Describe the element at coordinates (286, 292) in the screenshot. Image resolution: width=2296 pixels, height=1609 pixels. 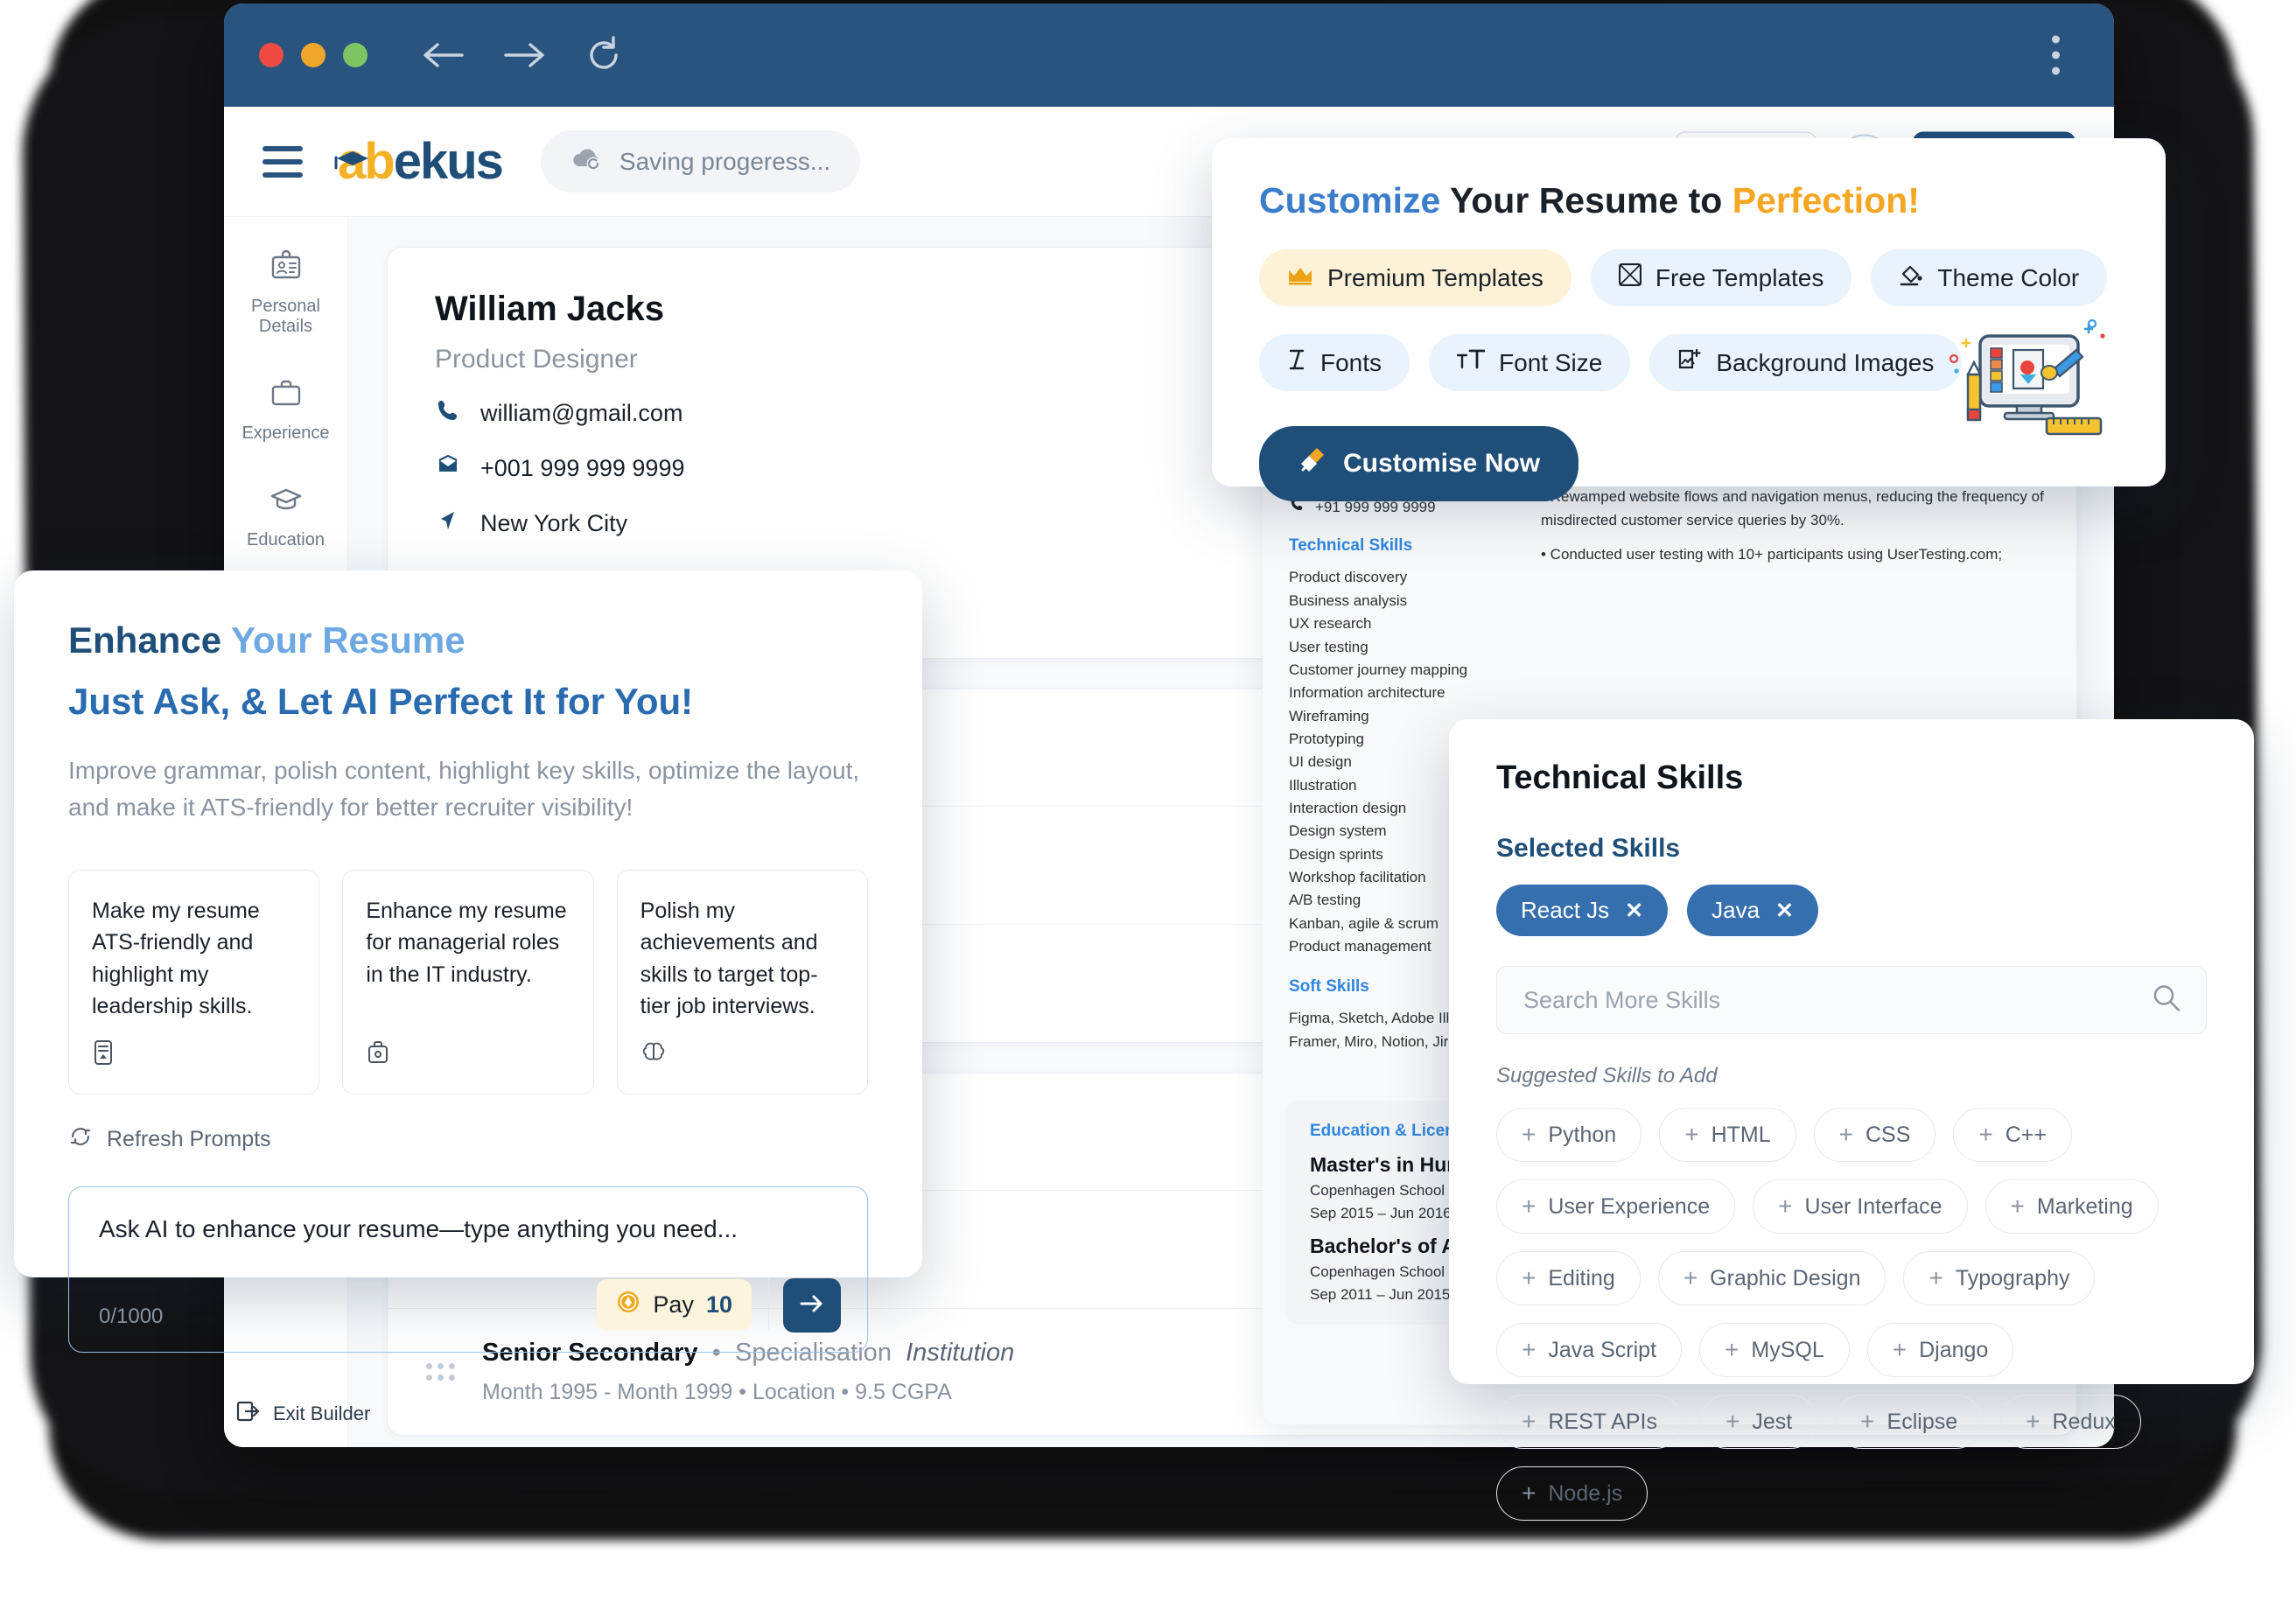
I see `sidebar-item-personal-details: Personal Details` at that location.